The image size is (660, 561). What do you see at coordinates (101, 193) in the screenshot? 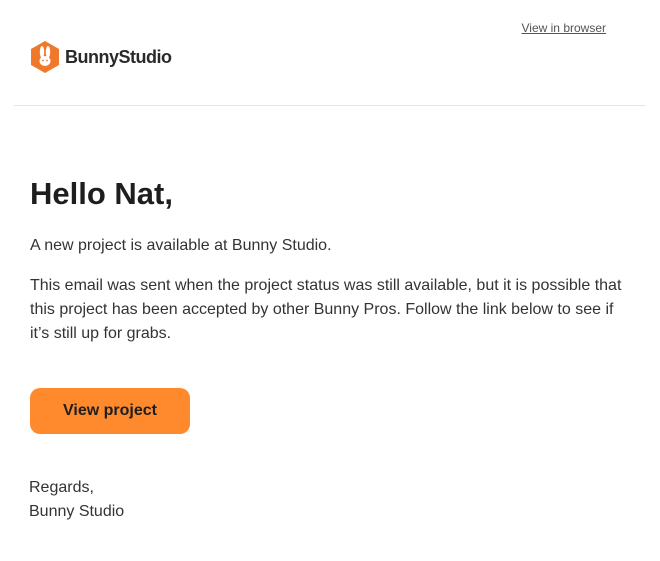
I see `greeting-heading: Hello Nat,` at bounding box center [101, 193].